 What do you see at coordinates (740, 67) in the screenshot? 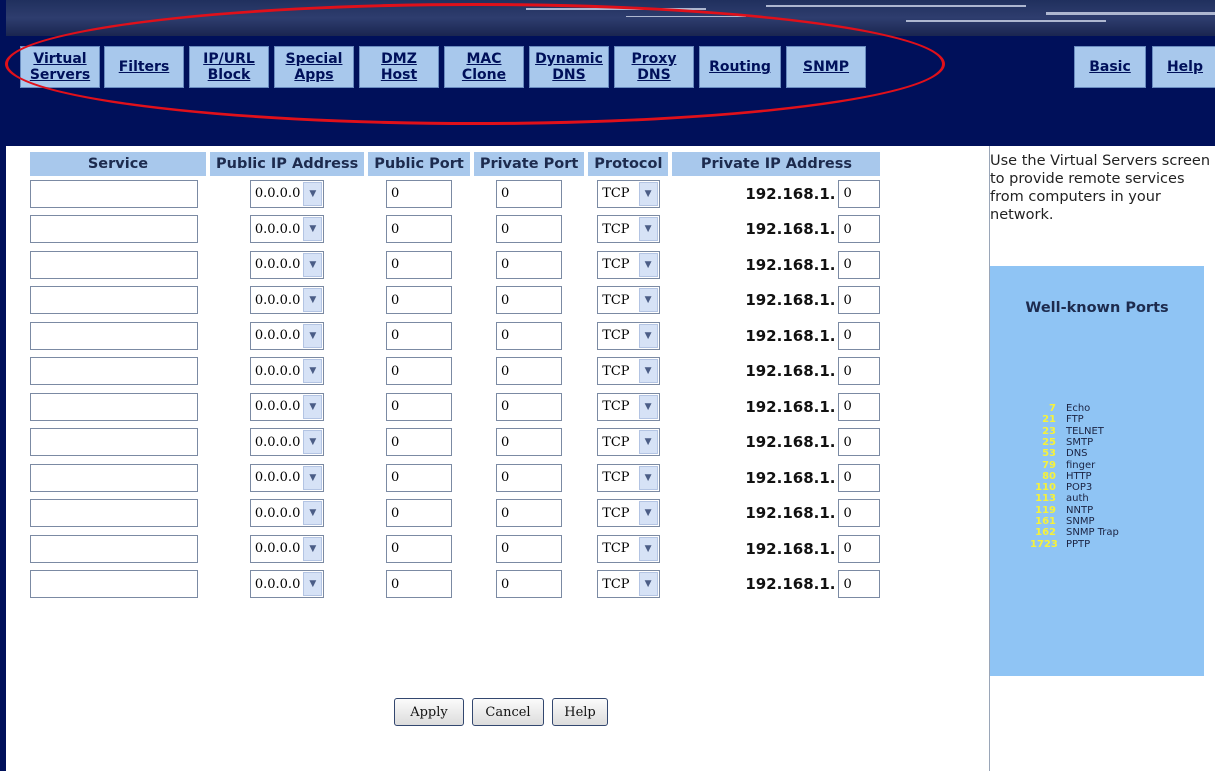
I see `tab-routing: Routing` at bounding box center [740, 67].